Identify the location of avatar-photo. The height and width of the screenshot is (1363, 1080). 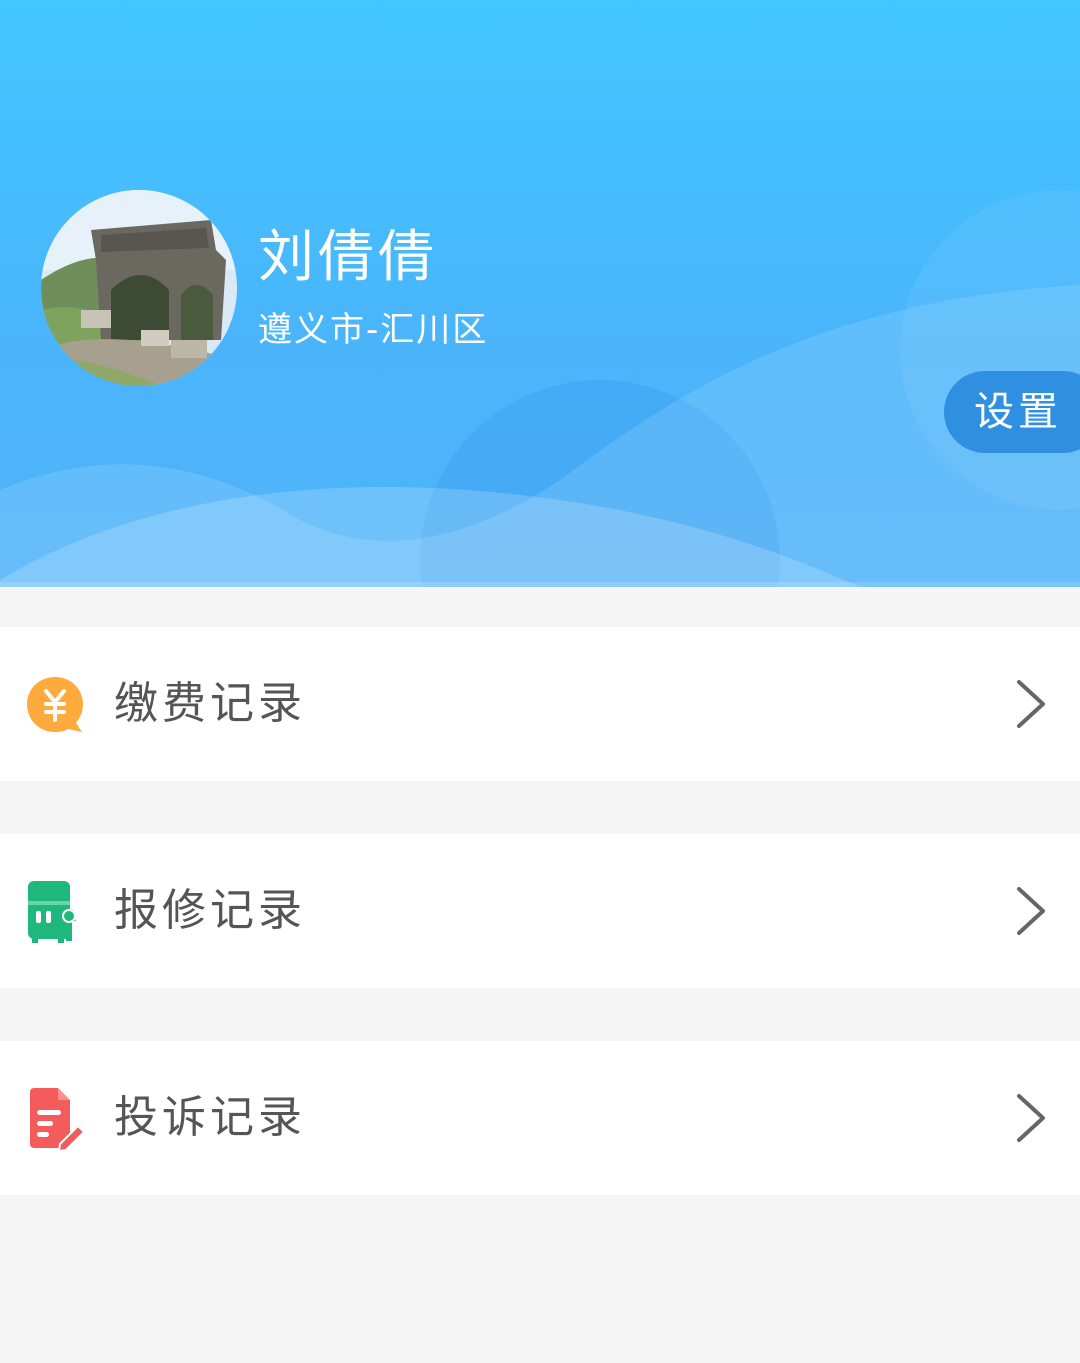
(139, 288).